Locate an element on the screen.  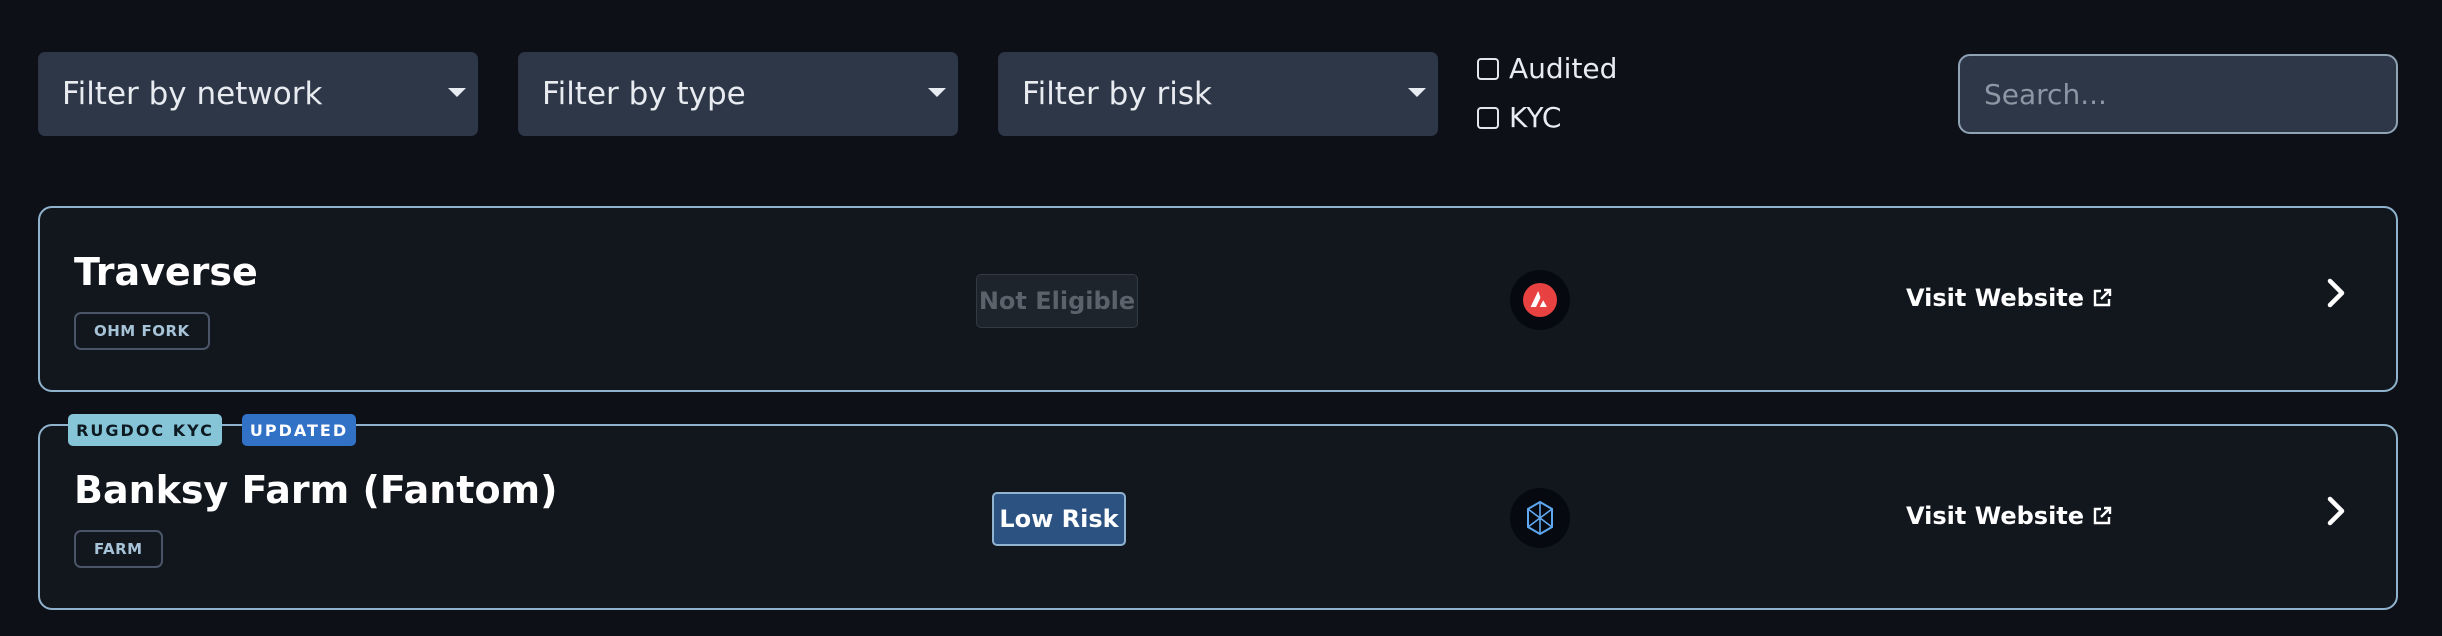
updated-badge: UPDATED is located at coordinates (299, 430).